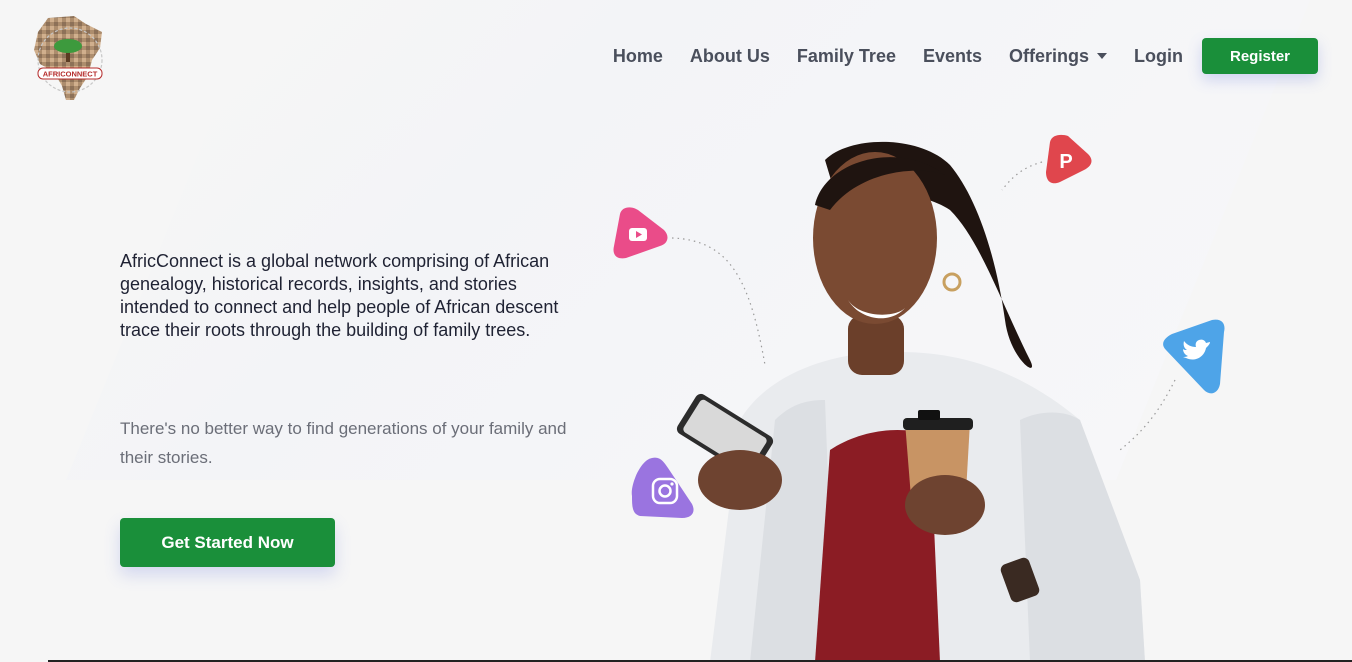 The width and height of the screenshot is (1352, 662). I want to click on nav-offerings-dropdown: Offerings, so click(1058, 56).